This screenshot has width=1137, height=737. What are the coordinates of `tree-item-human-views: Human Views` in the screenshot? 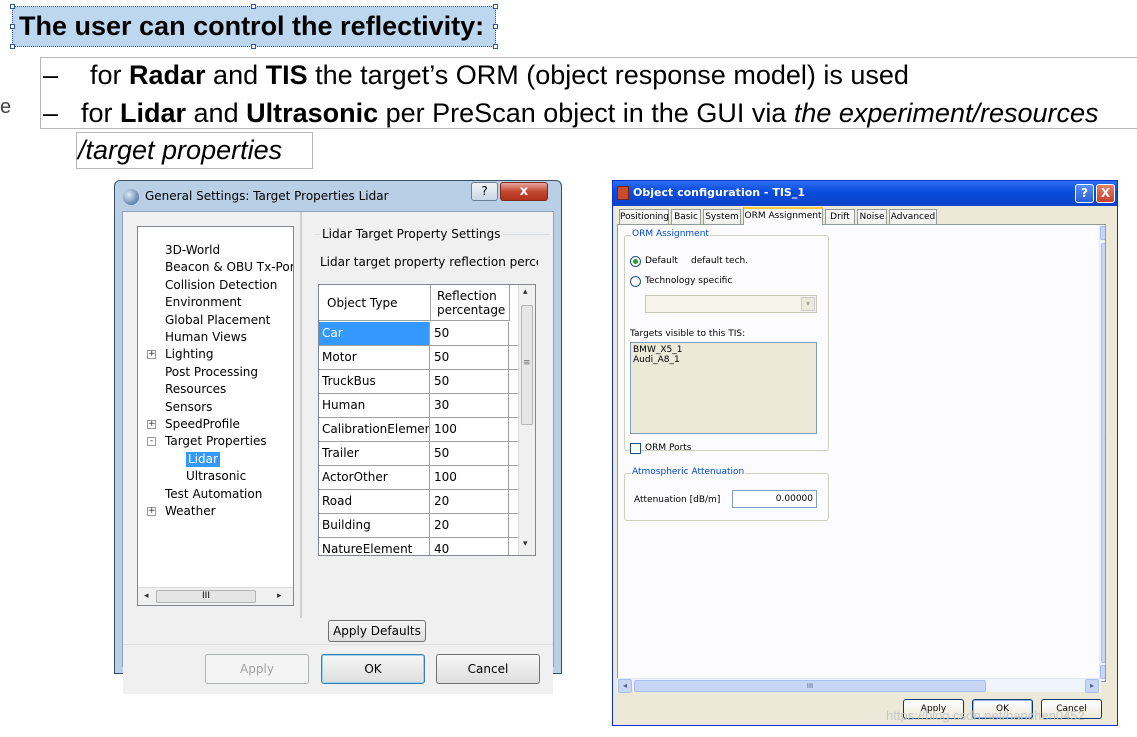 It's located at (206, 337).